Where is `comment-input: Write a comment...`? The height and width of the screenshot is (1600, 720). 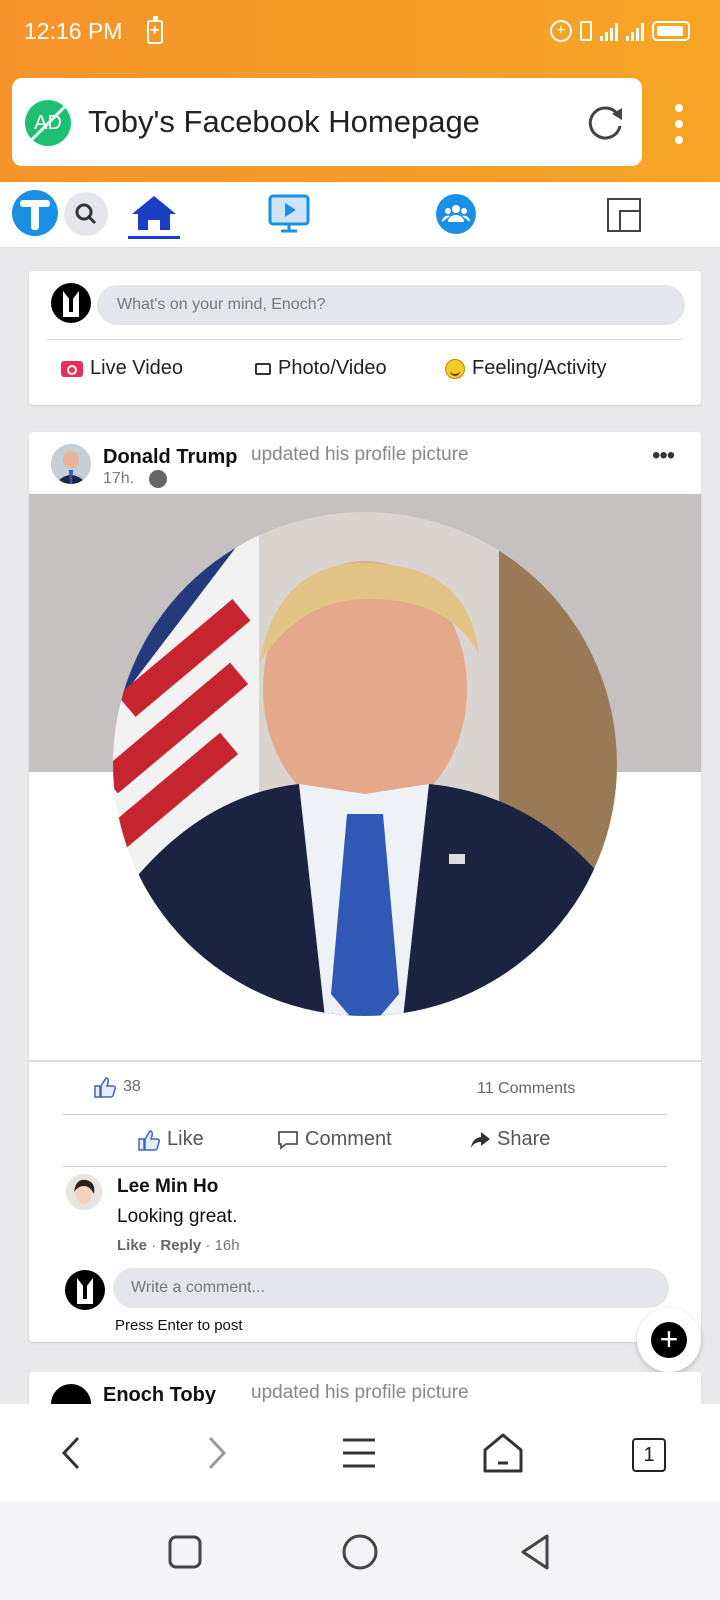
comment-input: Write a comment... is located at coordinates (391, 1288).